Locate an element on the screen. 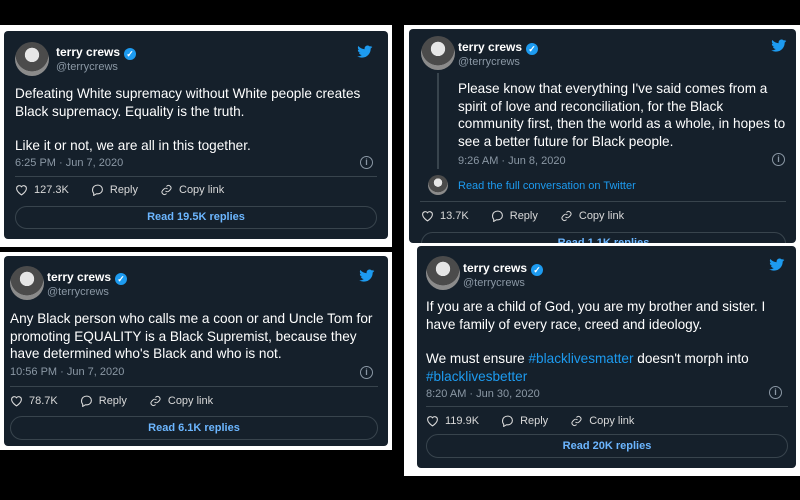 The width and height of the screenshot is (800, 500). like-count: 119.9K is located at coordinates (462, 421).